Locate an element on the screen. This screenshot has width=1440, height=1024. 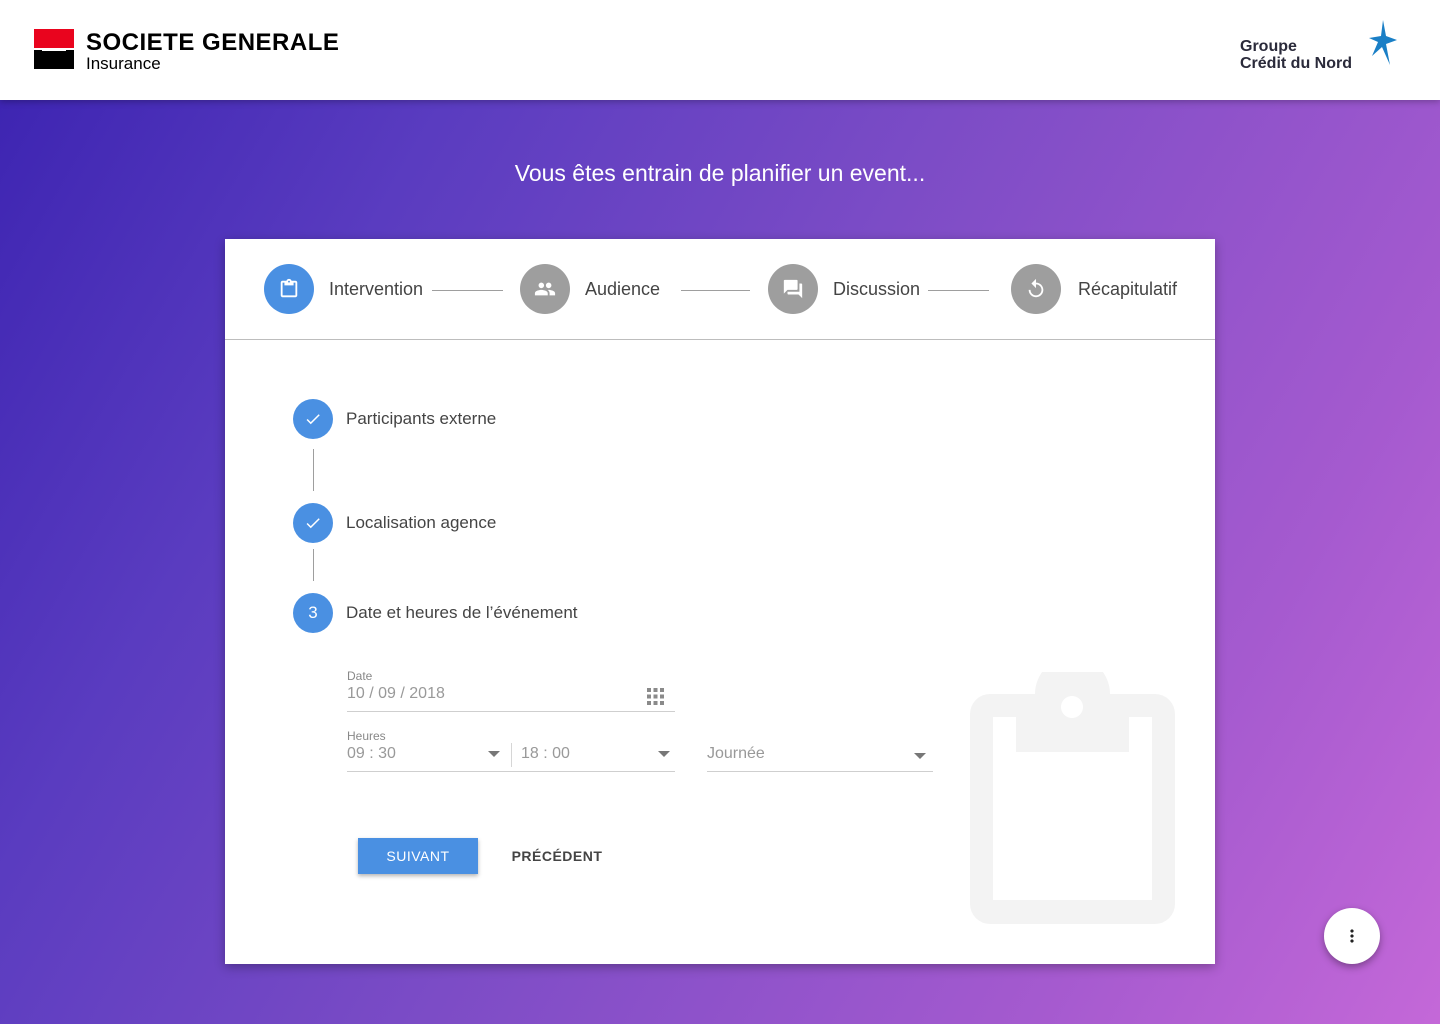
date-field: 10 / 09 / 2018 is located at coordinates (396, 694).